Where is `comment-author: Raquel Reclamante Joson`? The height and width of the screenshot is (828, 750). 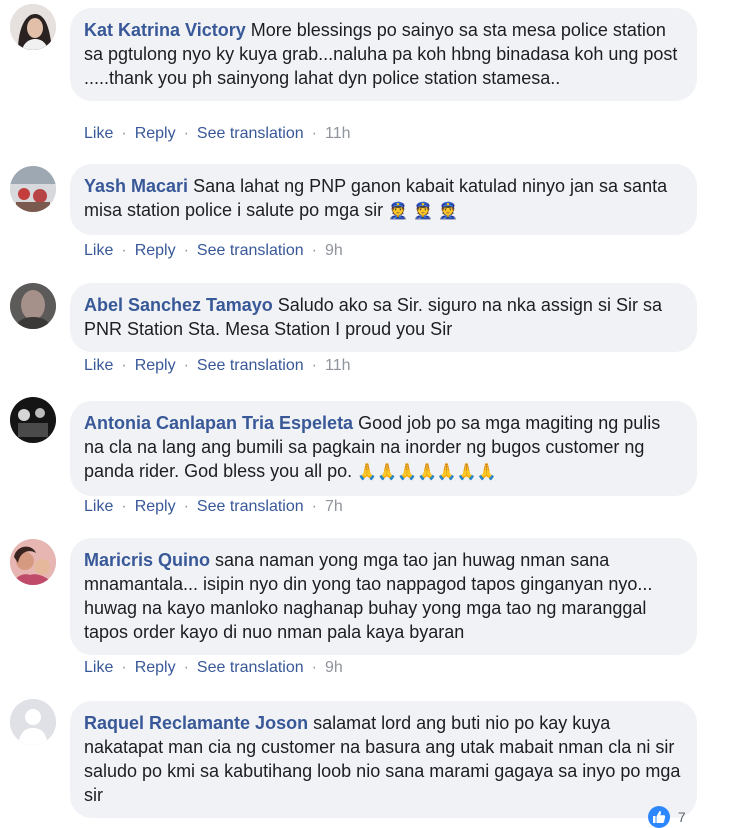
comment-author: Raquel Reclamante Joson is located at coordinates (196, 723).